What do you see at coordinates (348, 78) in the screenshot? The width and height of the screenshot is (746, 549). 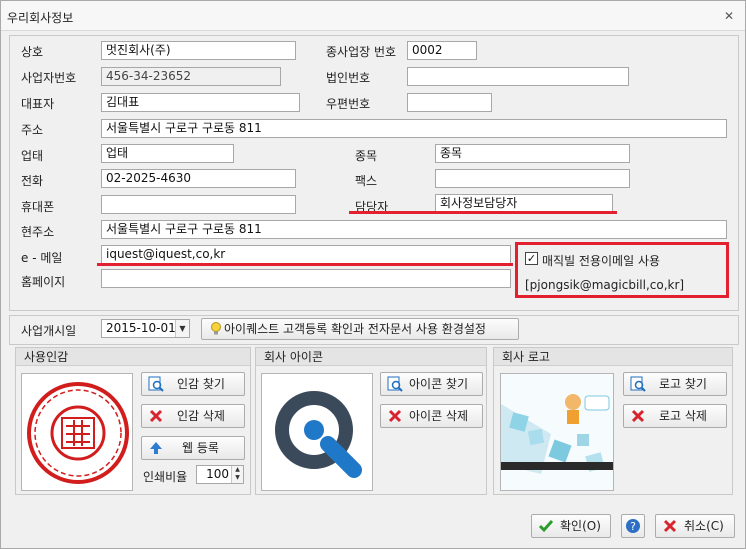 I see `corp-reg-no-label: 법인번호` at bounding box center [348, 78].